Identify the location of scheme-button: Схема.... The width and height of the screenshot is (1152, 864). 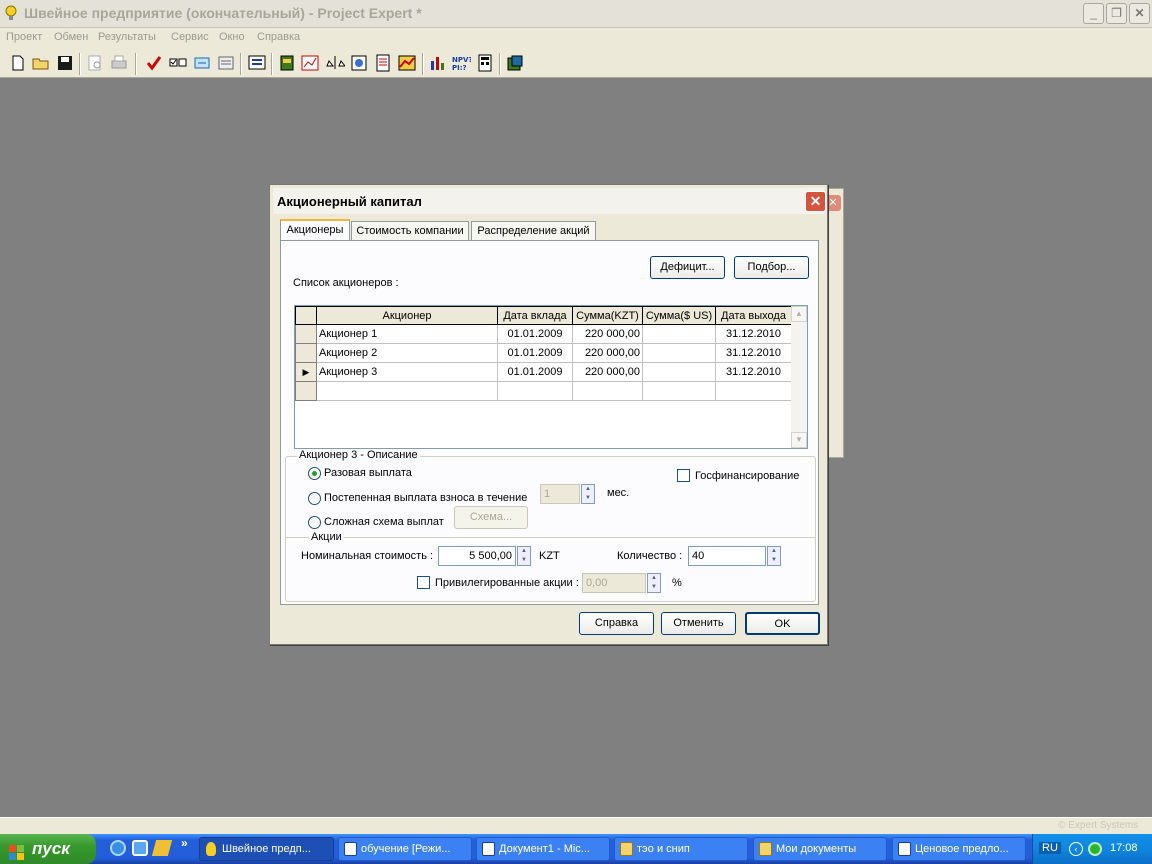
(491, 517).